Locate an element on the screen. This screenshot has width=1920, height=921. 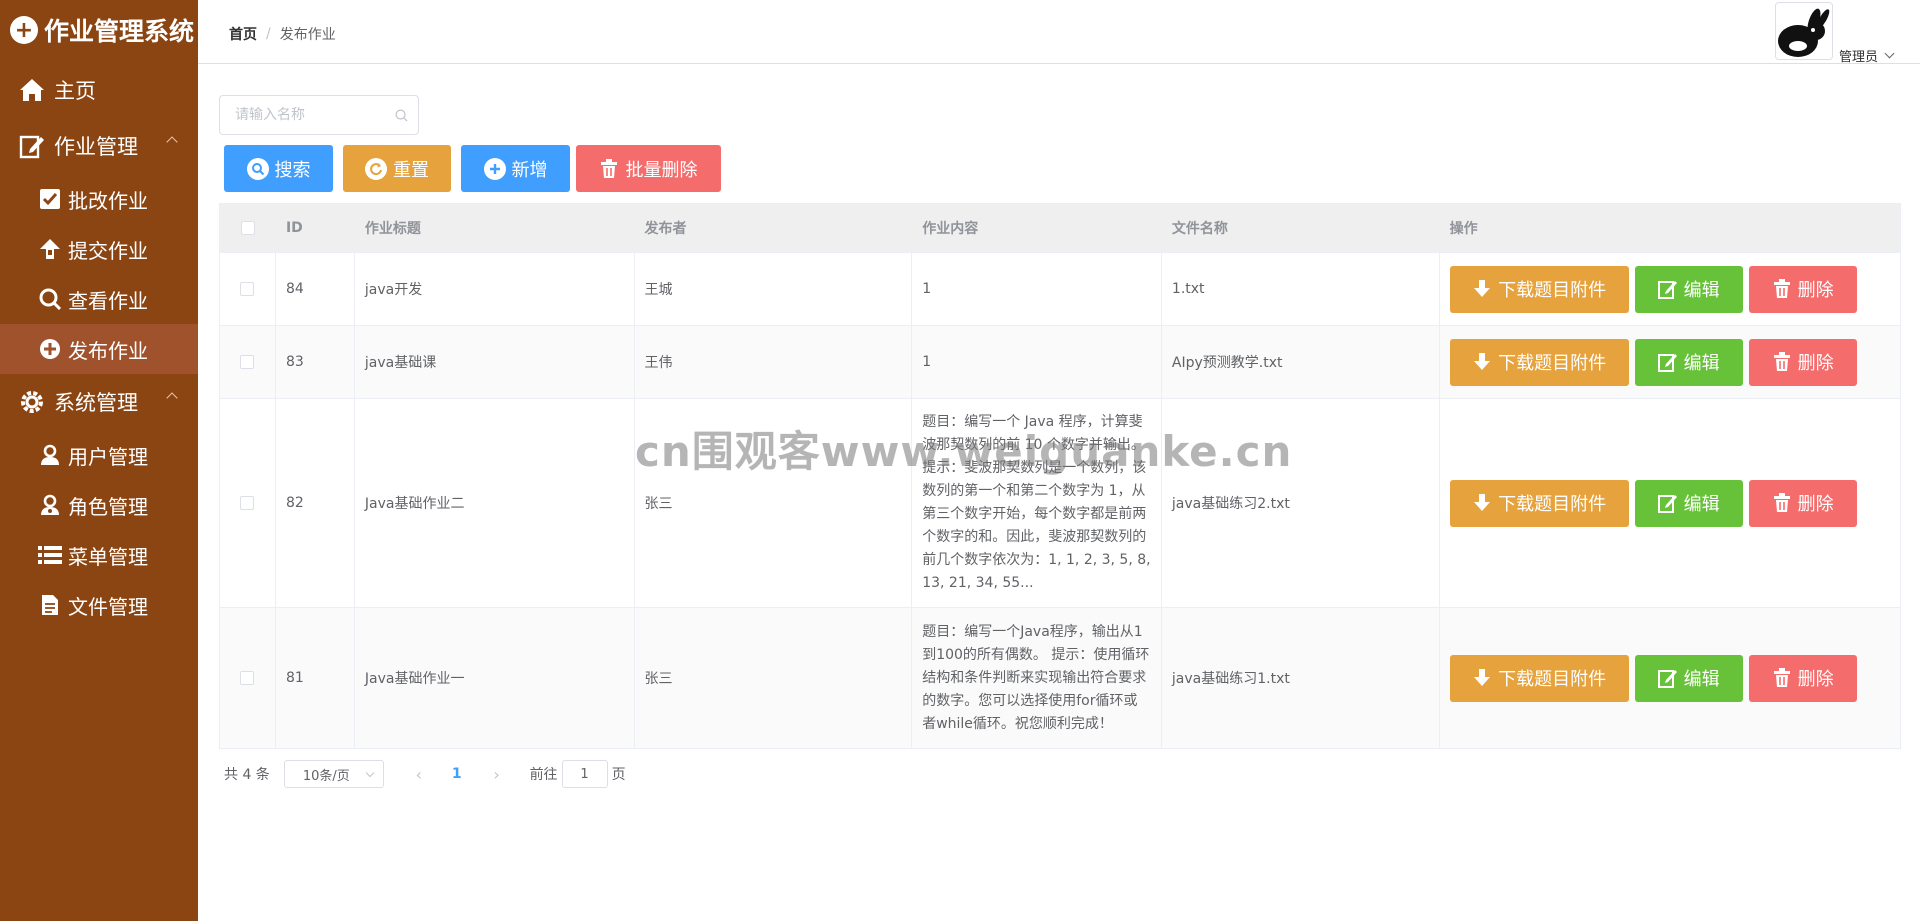
sidebar-item-label: 用户管理 is located at coordinates (108, 456).